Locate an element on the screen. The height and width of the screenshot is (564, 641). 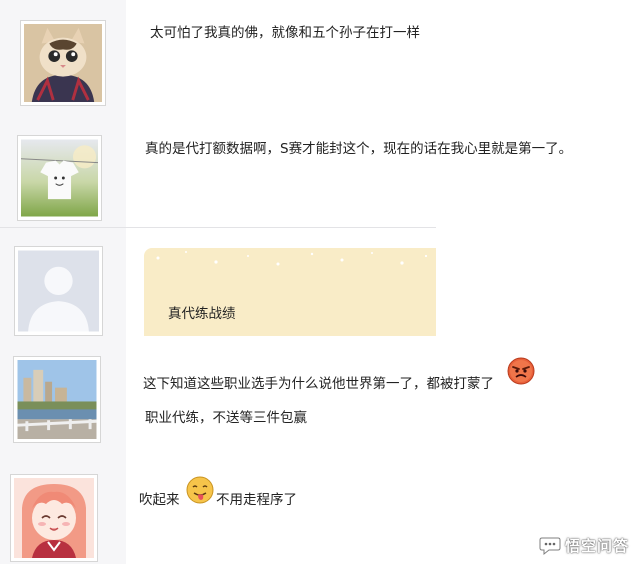
snow-dots-decoration is located at coordinates (292, 258).